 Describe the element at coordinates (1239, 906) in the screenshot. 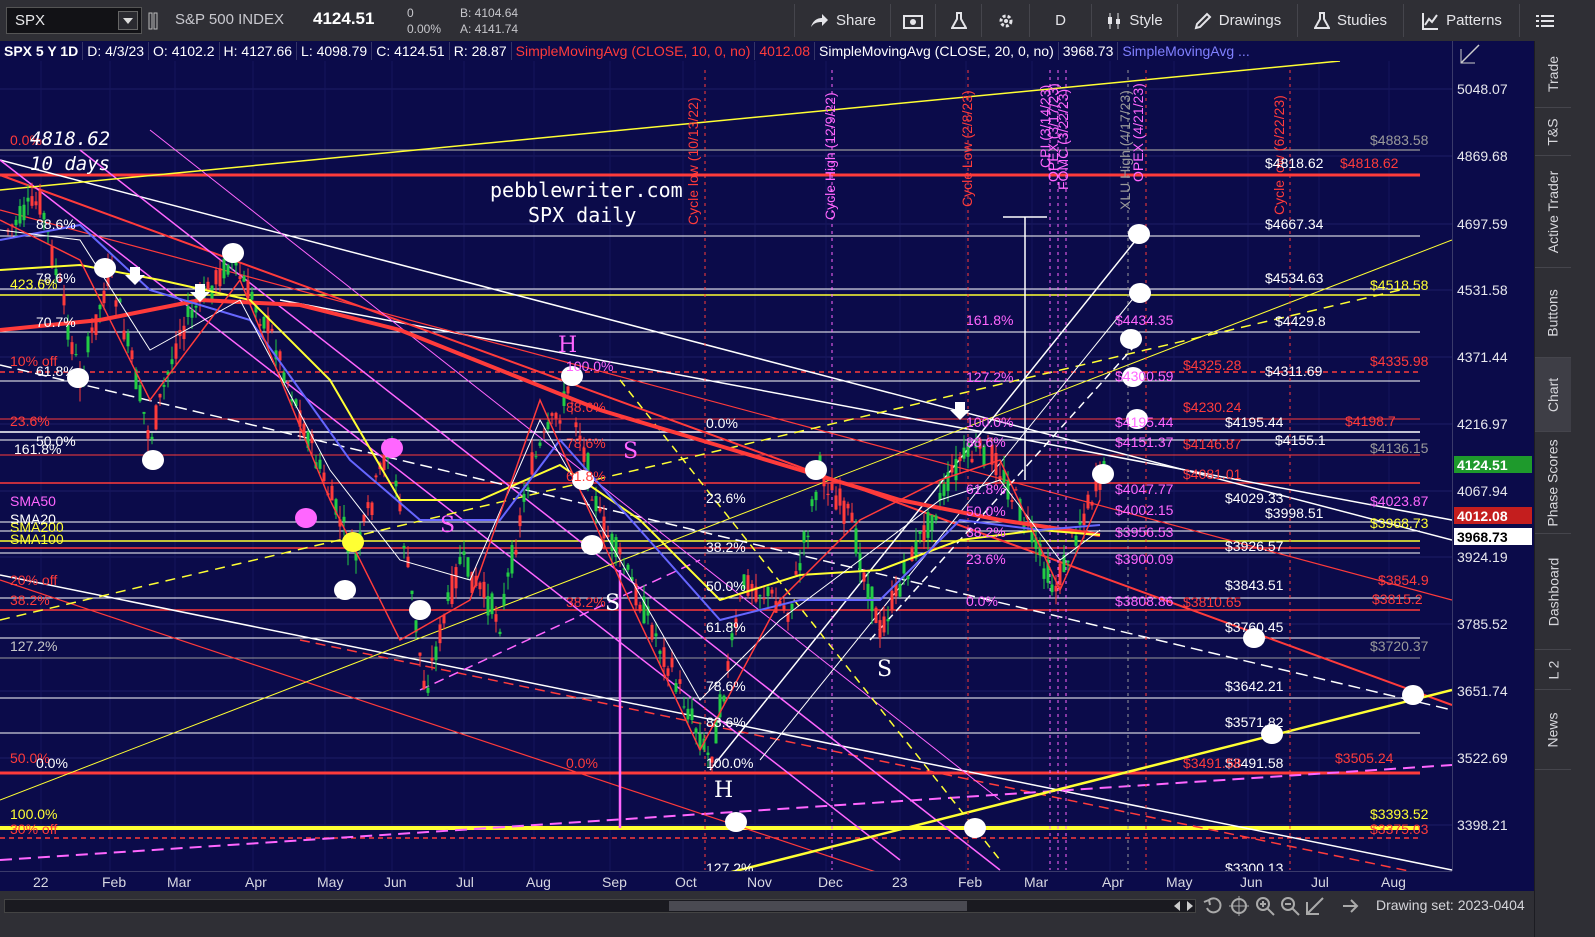

I see `crosshair-icon` at that location.